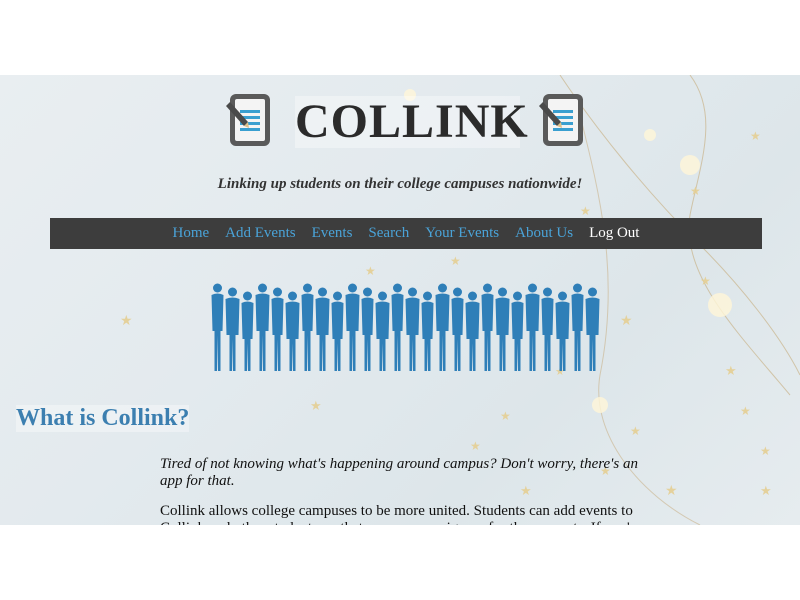 This screenshot has width=800, height=600. What do you see at coordinates (544, 233) in the screenshot?
I see `nav-about-us-link: About Us` at bounding box center [544, 233].